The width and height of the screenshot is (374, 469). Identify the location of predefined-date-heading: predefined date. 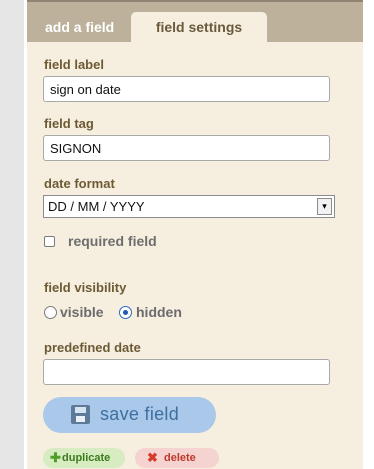
(92, 347).